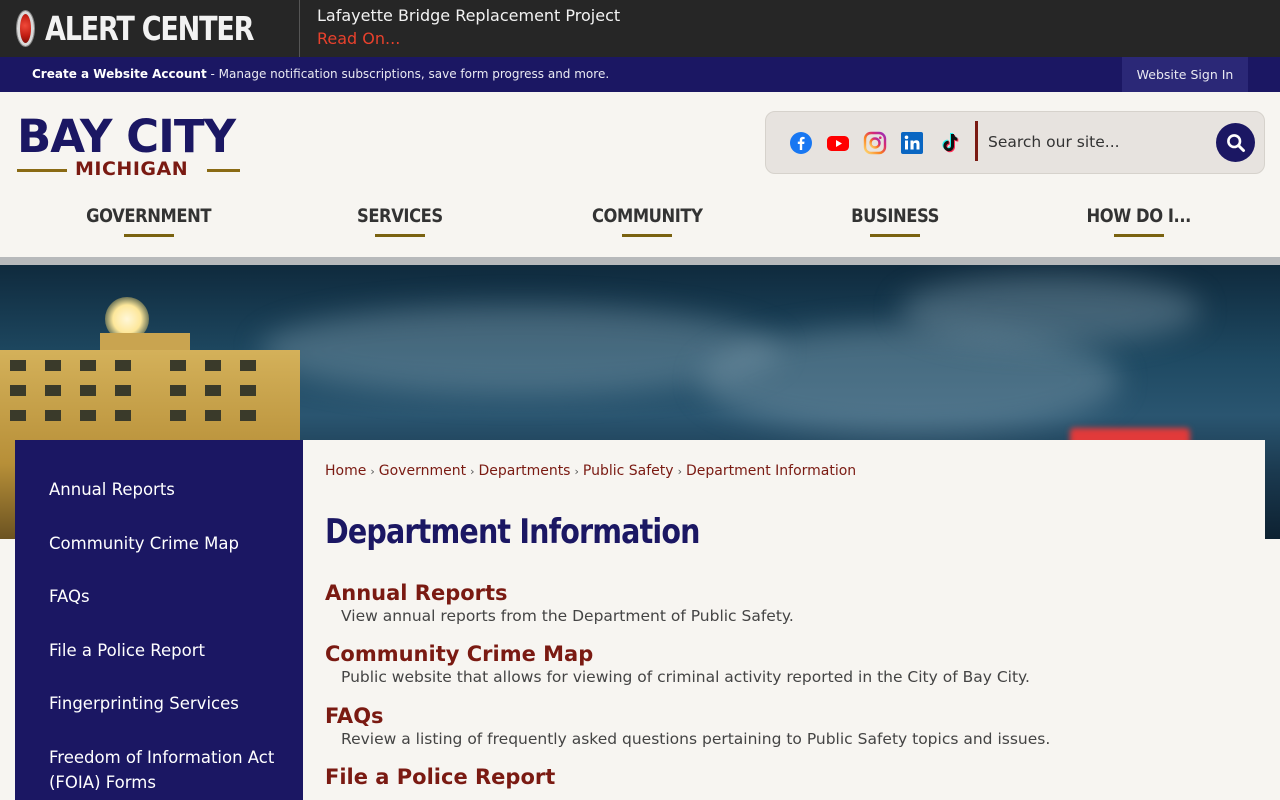  What do you see at coordinates (771, 471) in the screenshot?
I see `breadcrumb-department-information: Department Information` at bounding box center [771, 471].